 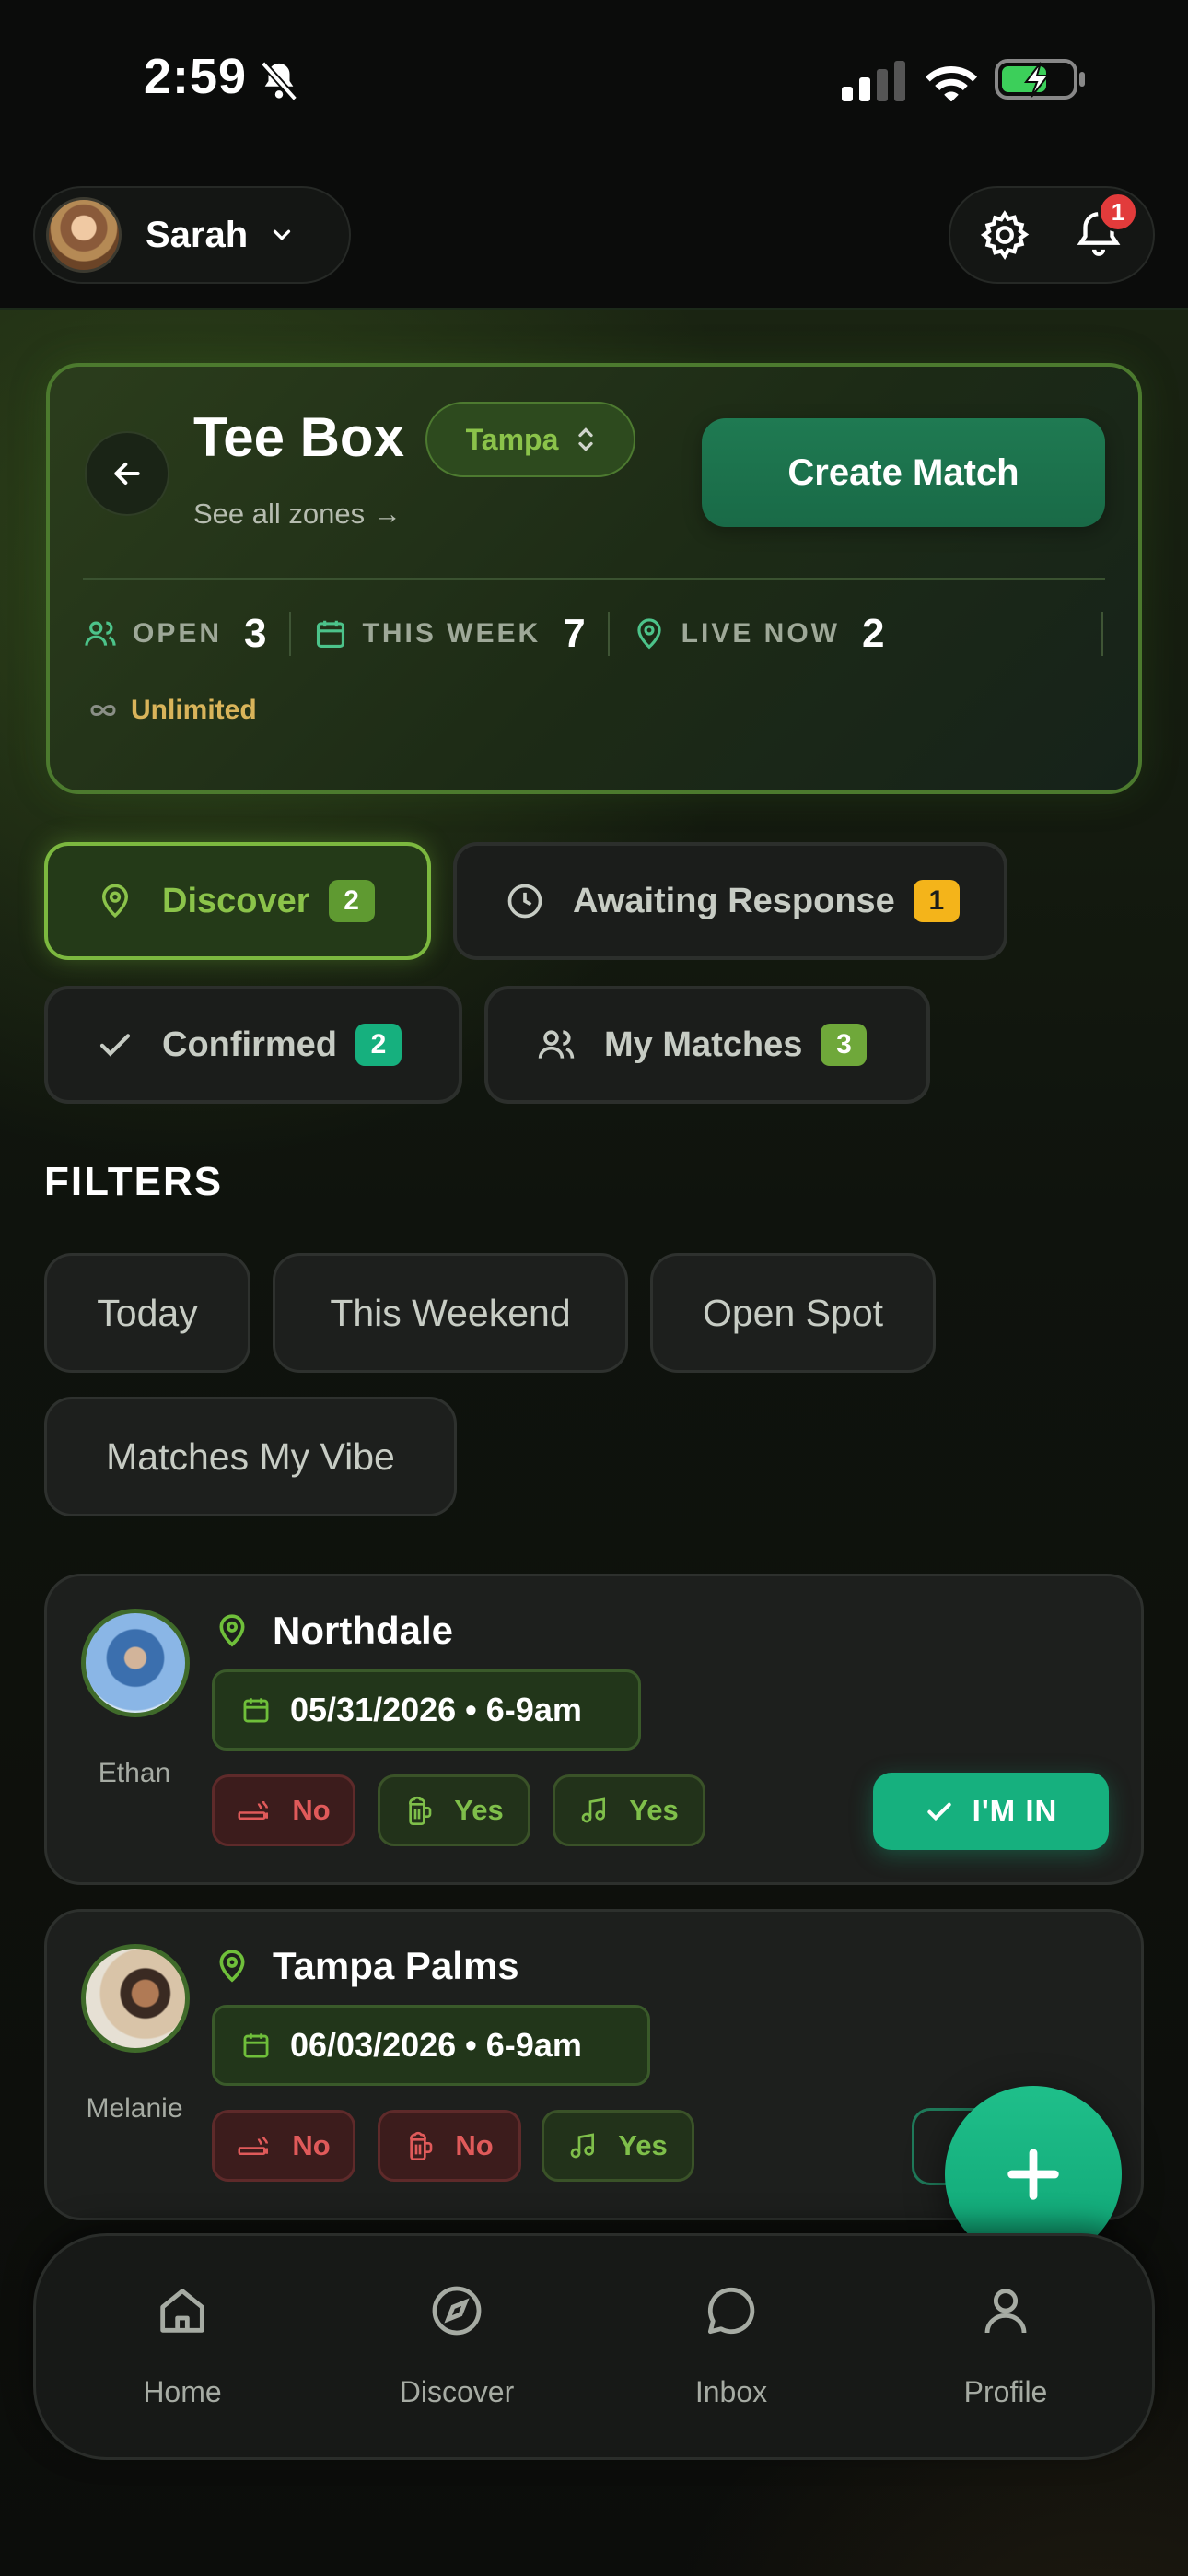 What do you see at coordinates (731, 2345) in the screenshot?
I see `nav-inbox: Inbox` at bounding box center [731, 2345].